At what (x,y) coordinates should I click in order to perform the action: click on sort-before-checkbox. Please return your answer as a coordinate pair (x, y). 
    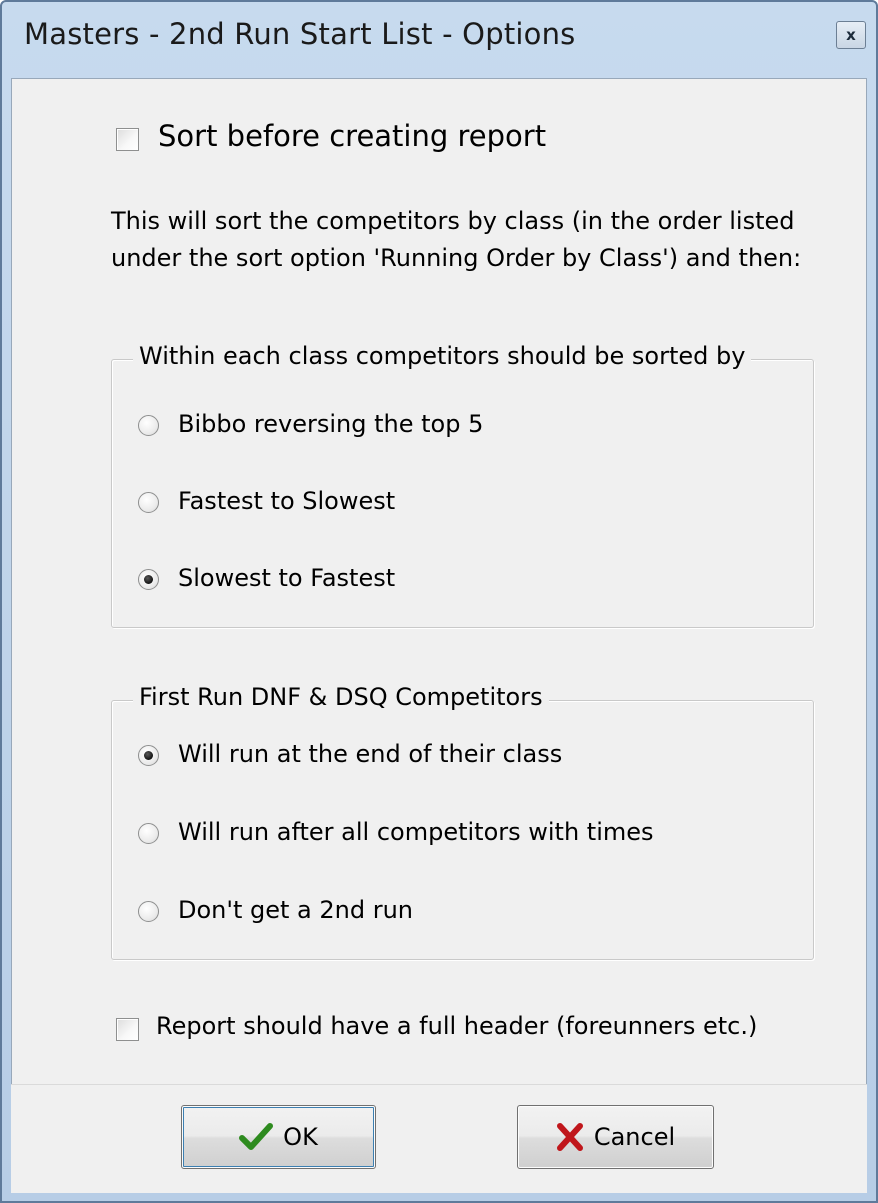
    Looking at the image, I should click on (127, 139).